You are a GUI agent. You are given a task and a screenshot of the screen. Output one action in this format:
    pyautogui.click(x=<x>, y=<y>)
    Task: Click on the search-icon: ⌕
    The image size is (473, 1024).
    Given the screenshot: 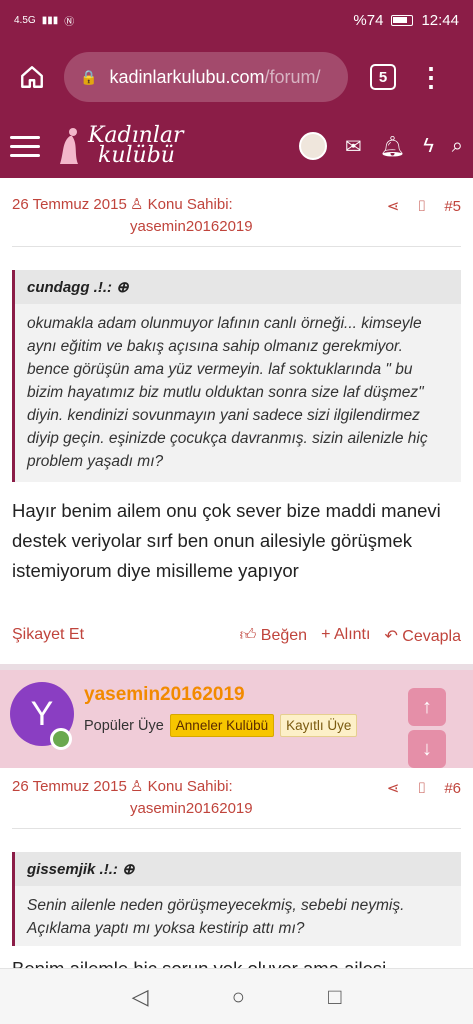 What is the action you would take?
    pyautogui.click(x=457, y=146)
    